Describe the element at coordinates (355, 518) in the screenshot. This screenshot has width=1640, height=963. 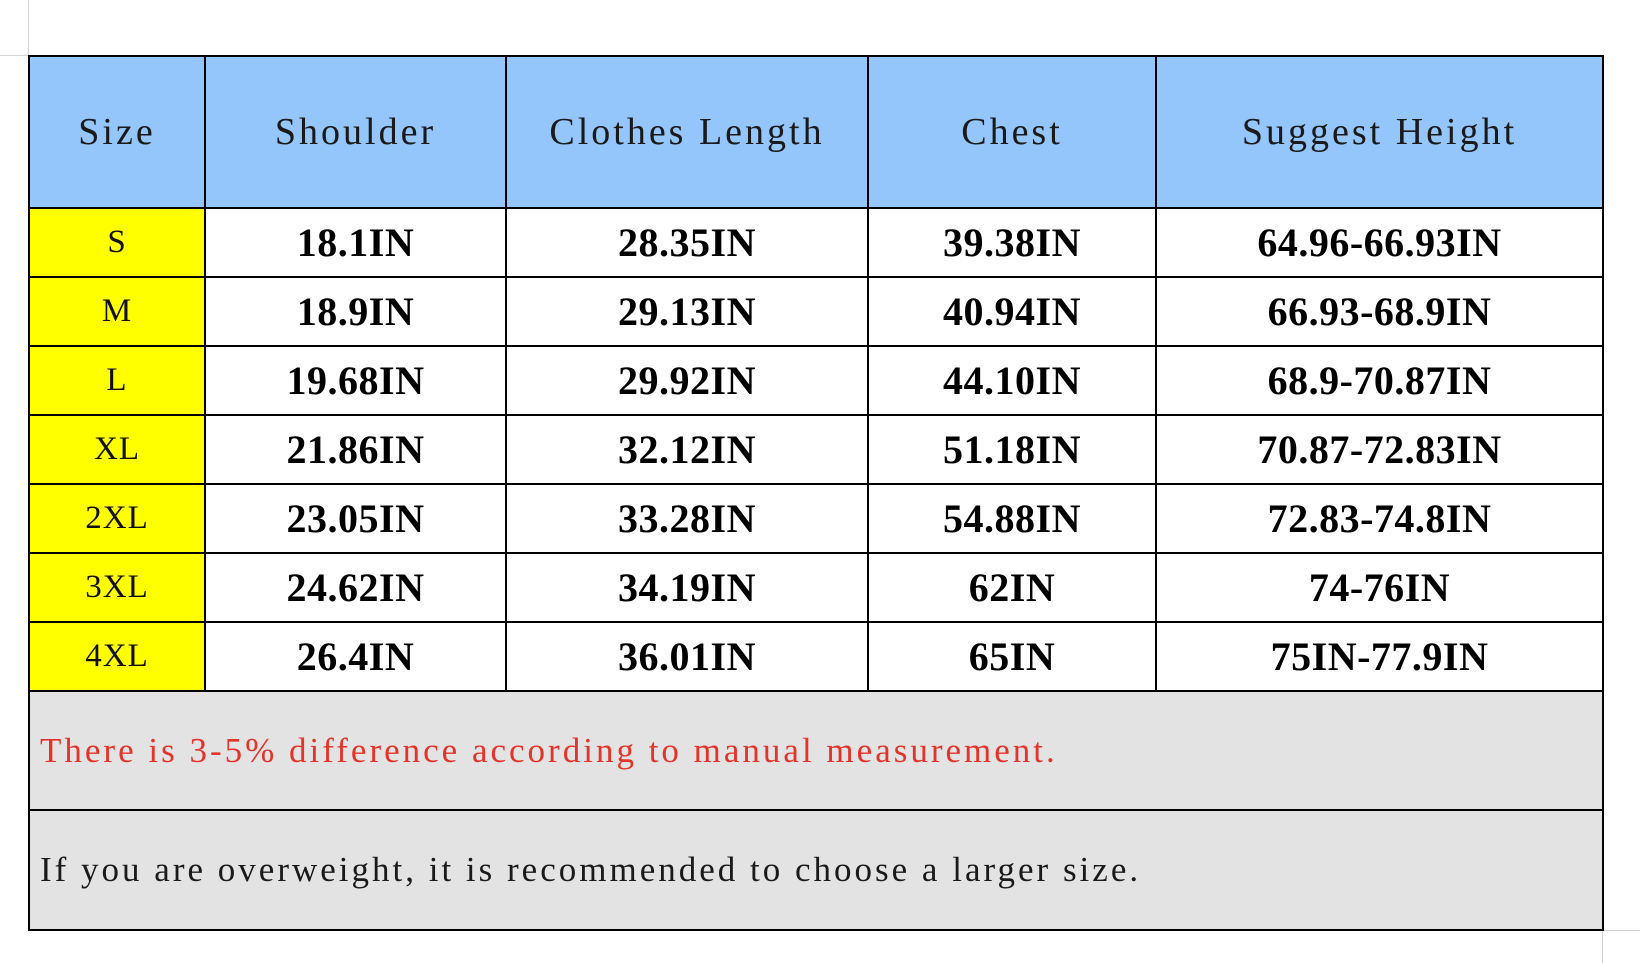
I see `cell-shoulder: 23.05IN` at that location.